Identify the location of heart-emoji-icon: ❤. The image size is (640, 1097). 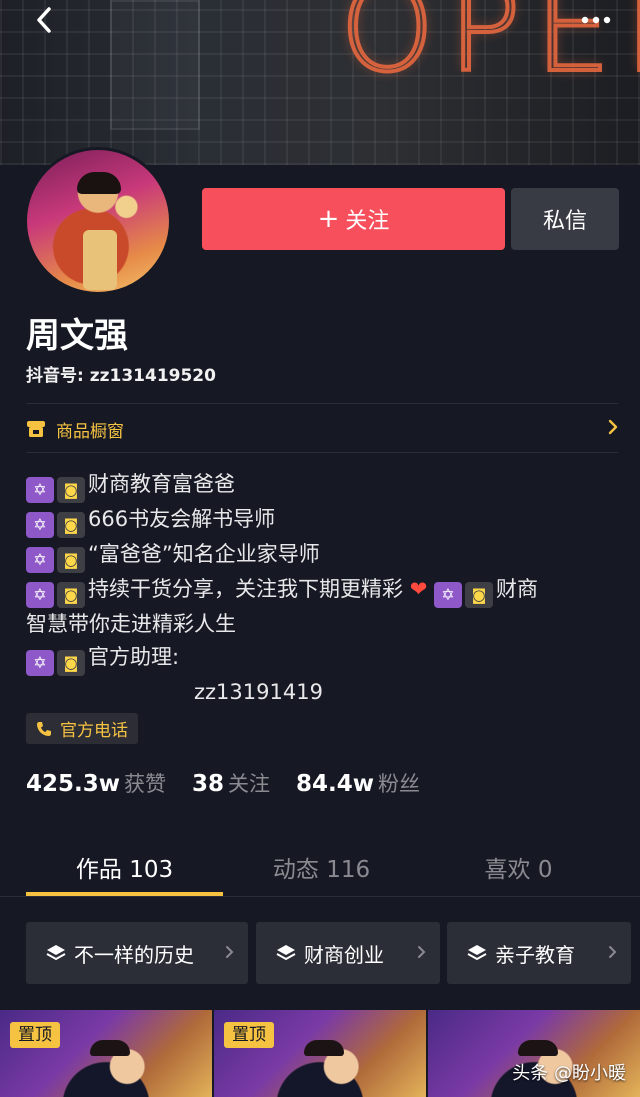
(418, 589).